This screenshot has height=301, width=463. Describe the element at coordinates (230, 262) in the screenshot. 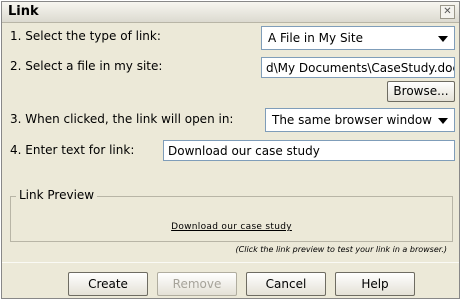

I see `divider` at that location.